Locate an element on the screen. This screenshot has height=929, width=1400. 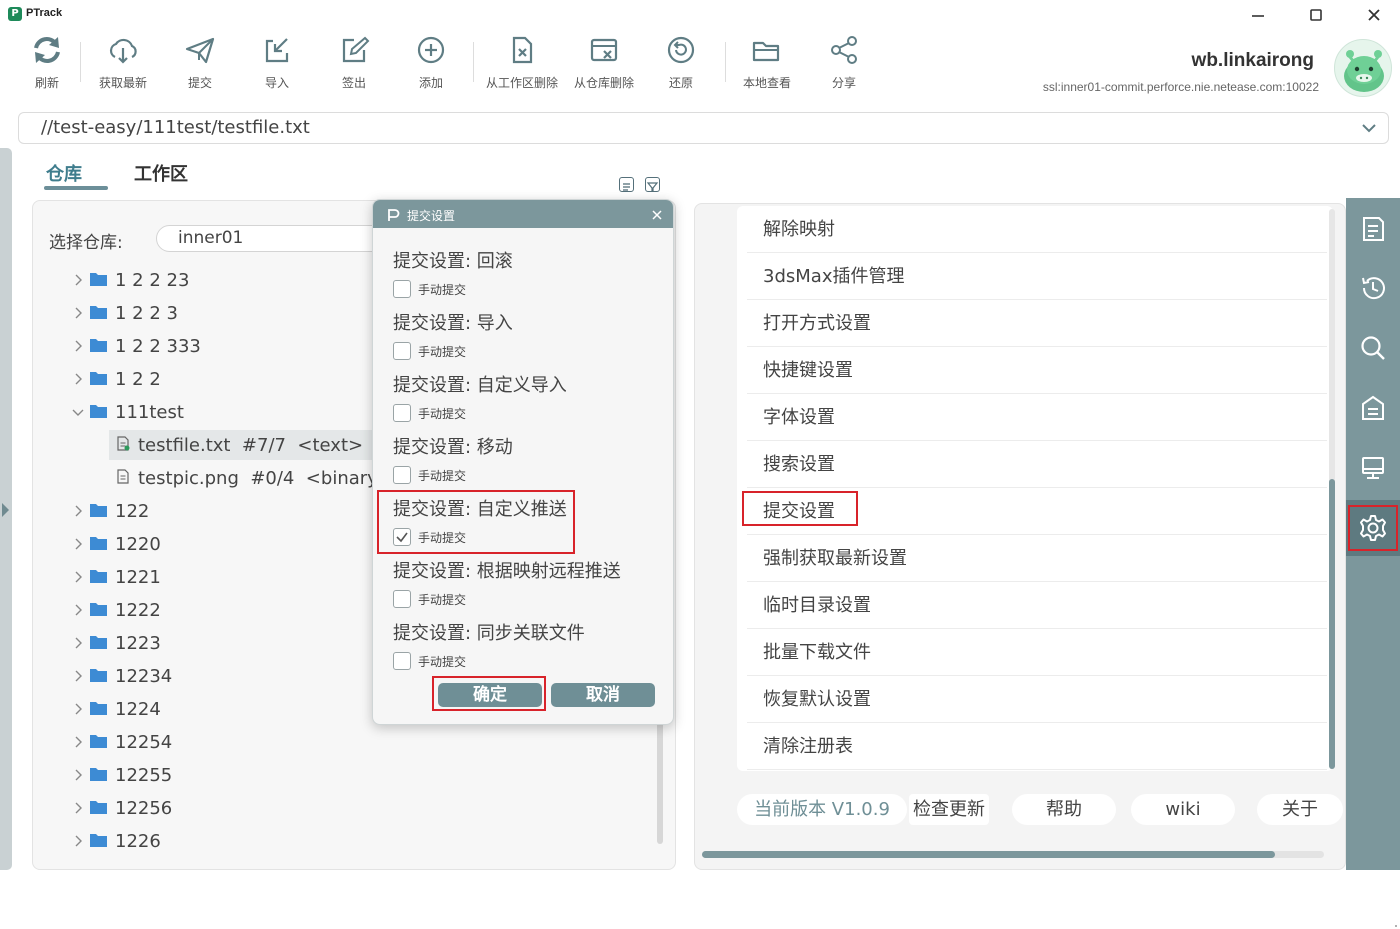
rail-search-button is located at coordinates (1373, 348).